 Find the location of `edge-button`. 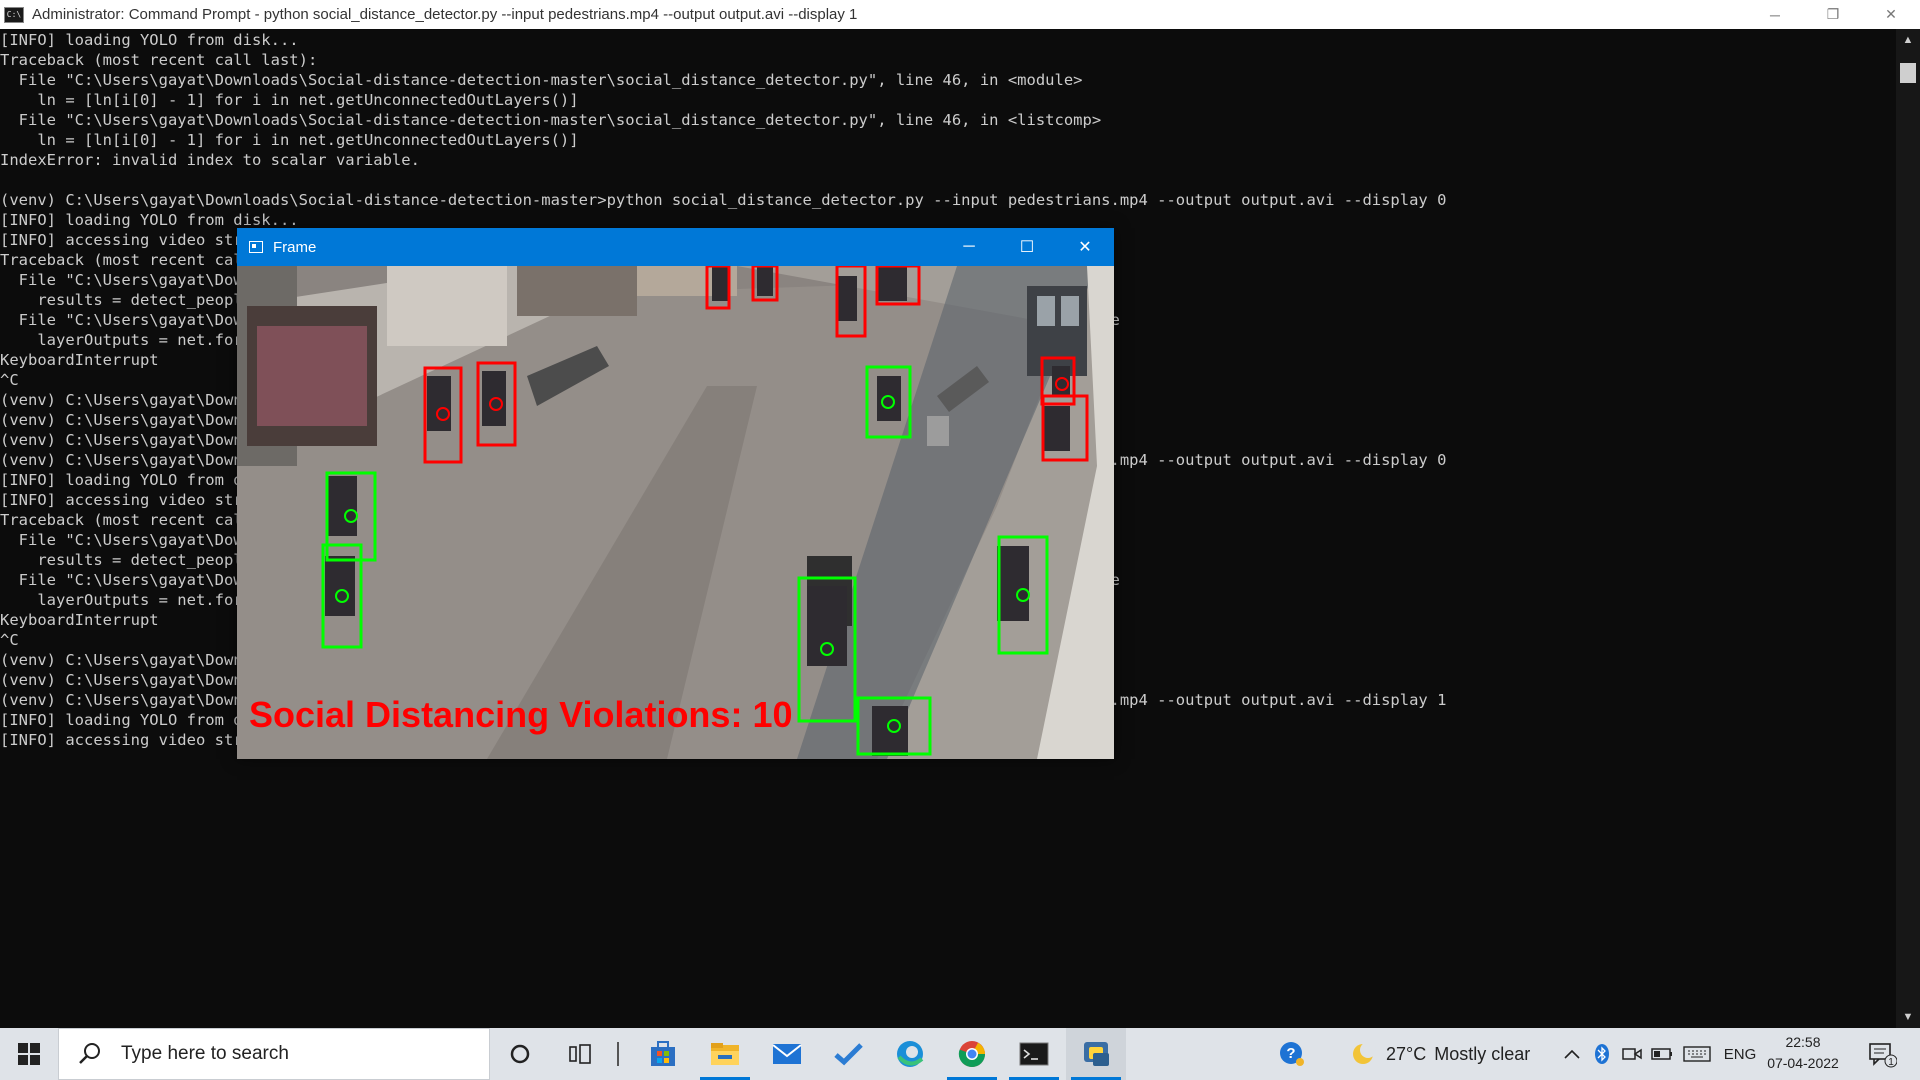

edge-button is located at coordinates (910, 1054).